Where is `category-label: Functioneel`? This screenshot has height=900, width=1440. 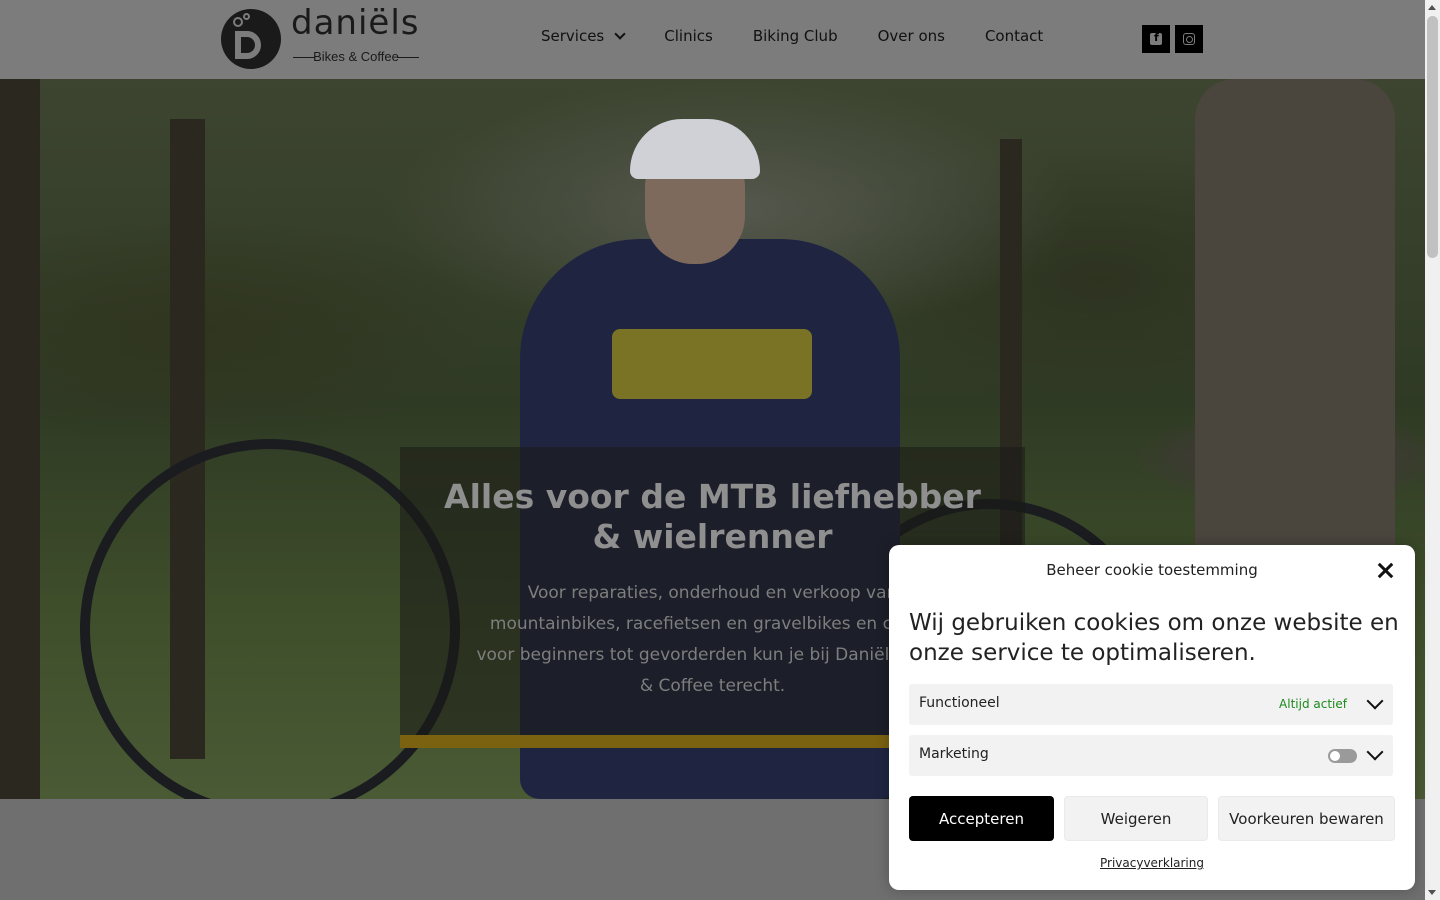
category-label: Functioneel is located at coordinates (959, 703).